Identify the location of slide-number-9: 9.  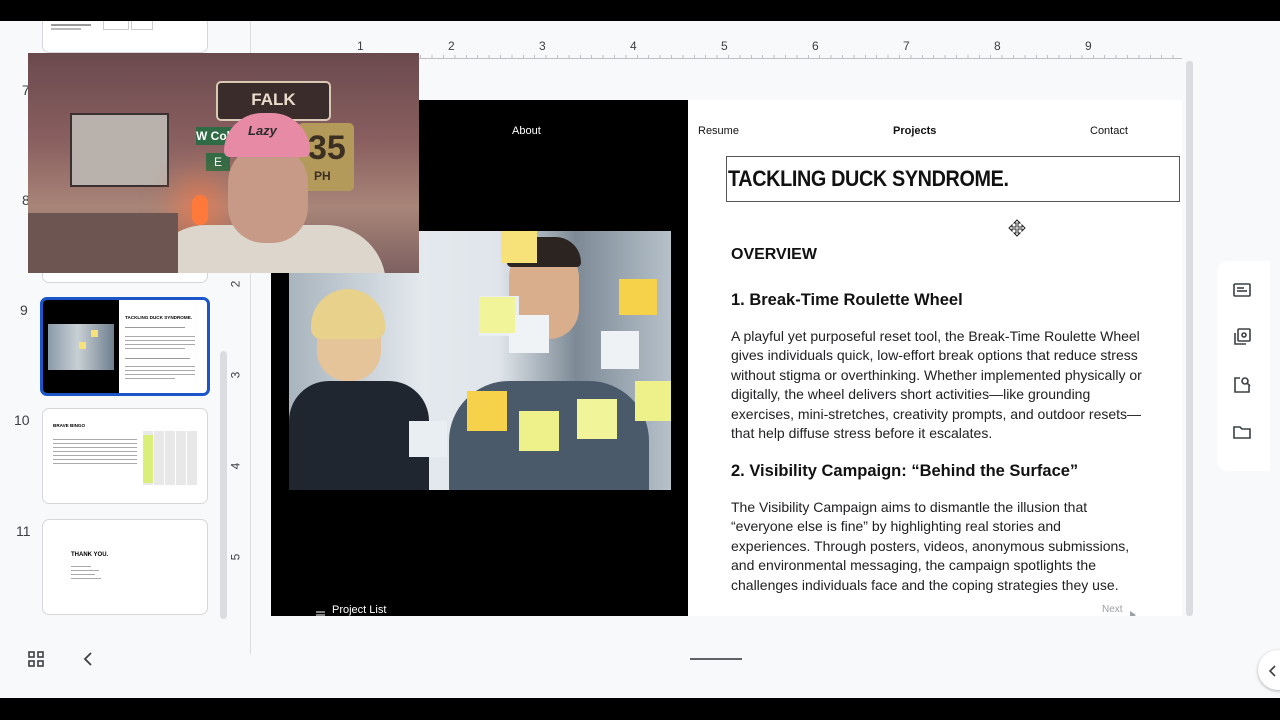
(24, 310).